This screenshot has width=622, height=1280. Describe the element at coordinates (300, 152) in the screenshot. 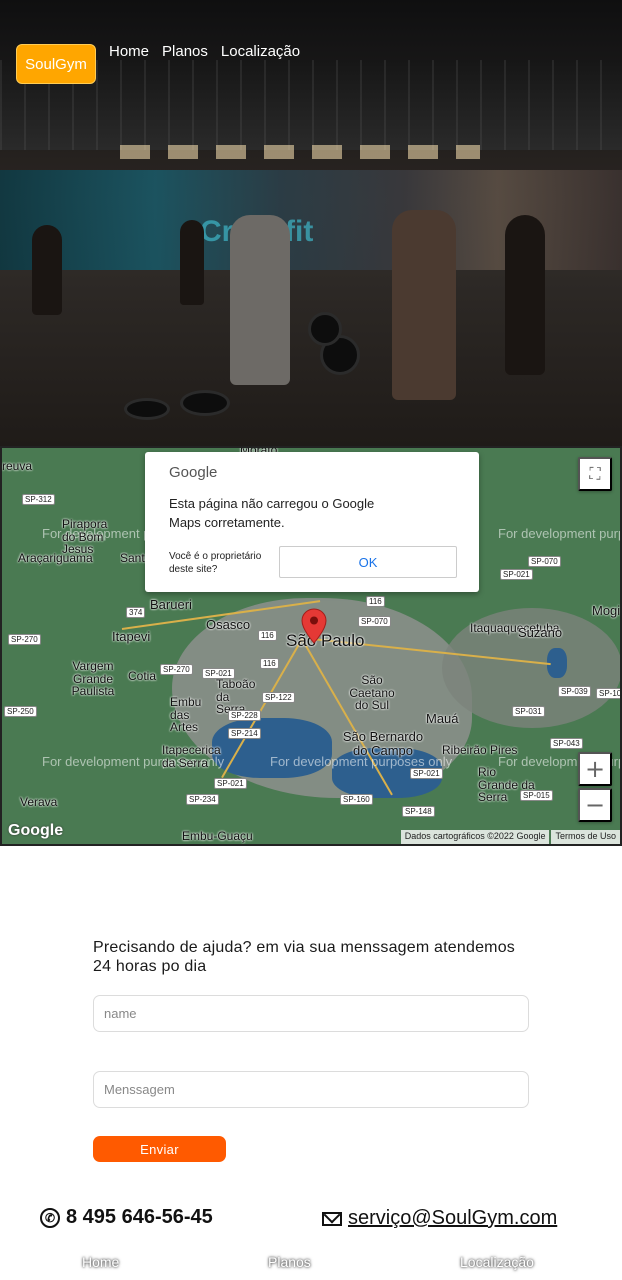

I see `ceiling-lights` at that location.